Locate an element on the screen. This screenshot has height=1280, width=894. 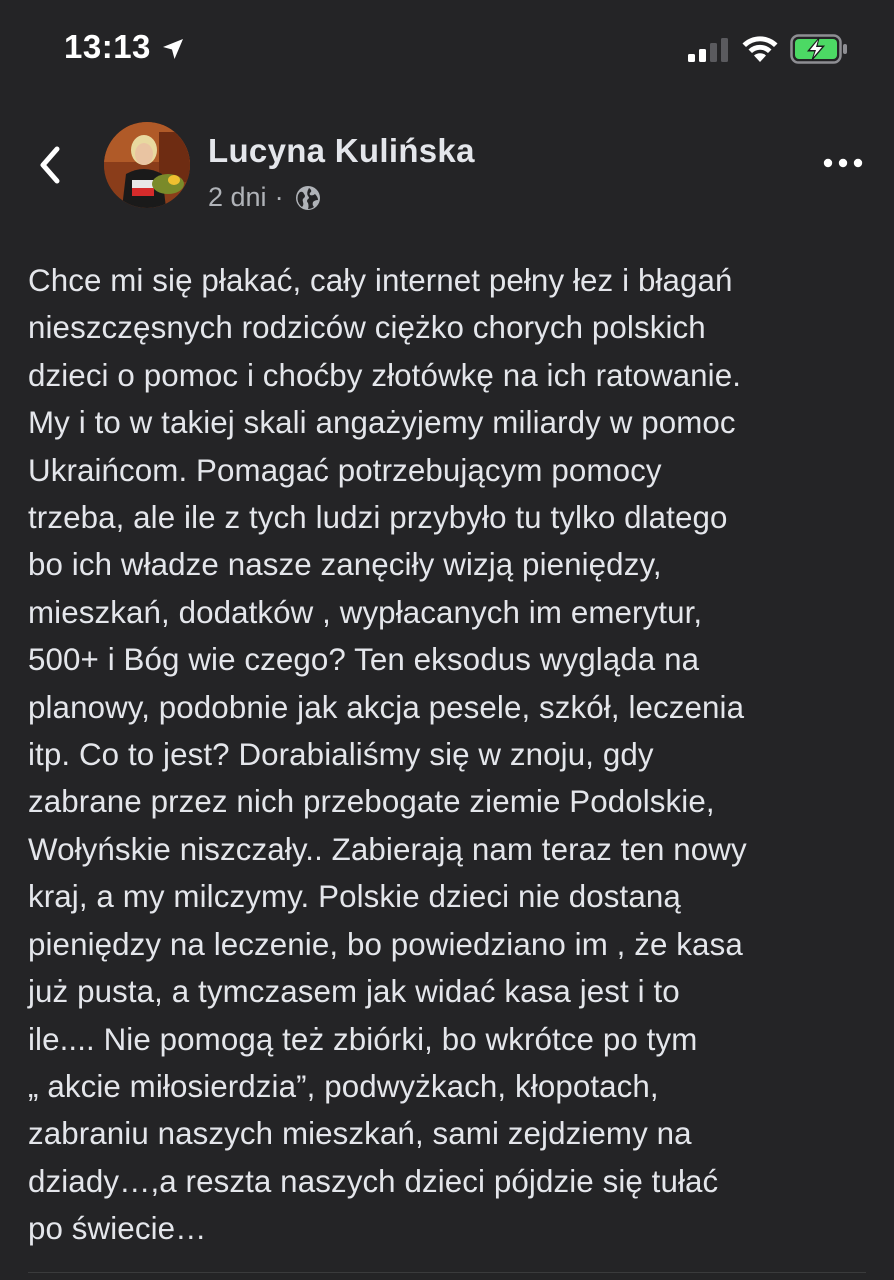
post-timestamp: 2 dni is located at coordinates (237, 197).